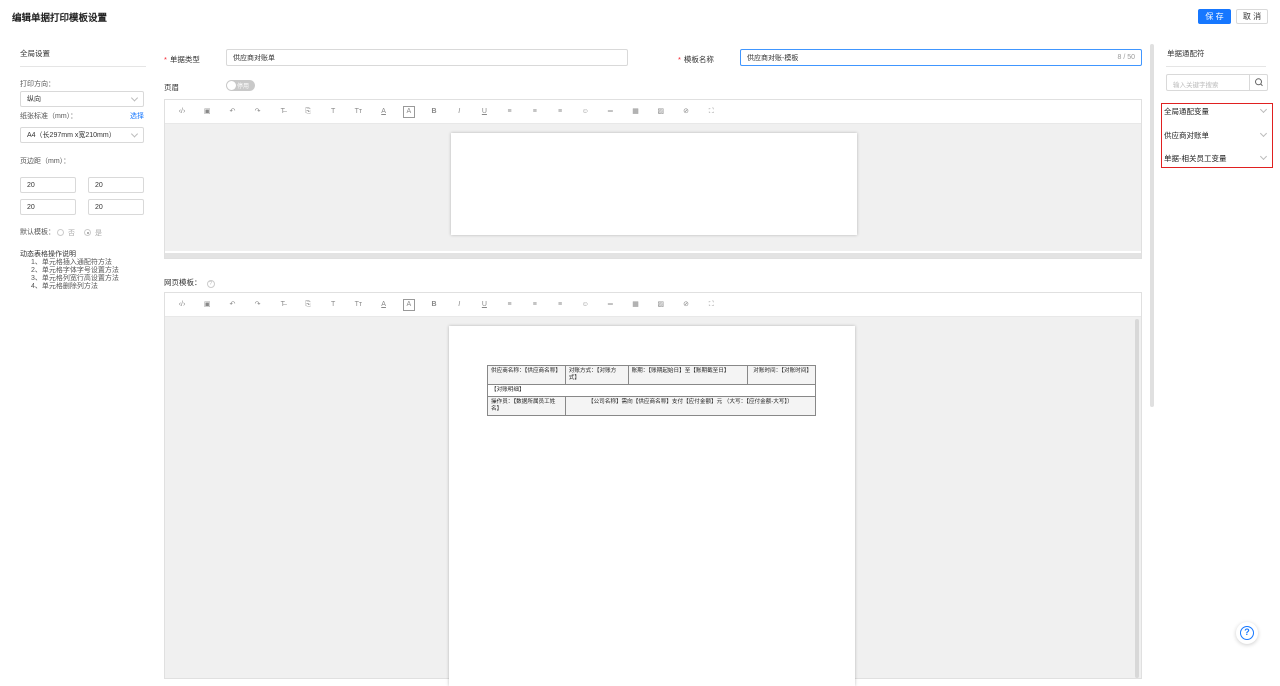 Image resolution: width=1280 pixels, height=686 pixels. I want to click on help-item: 2、单元格字体字号设置方法, so click(75, 271).